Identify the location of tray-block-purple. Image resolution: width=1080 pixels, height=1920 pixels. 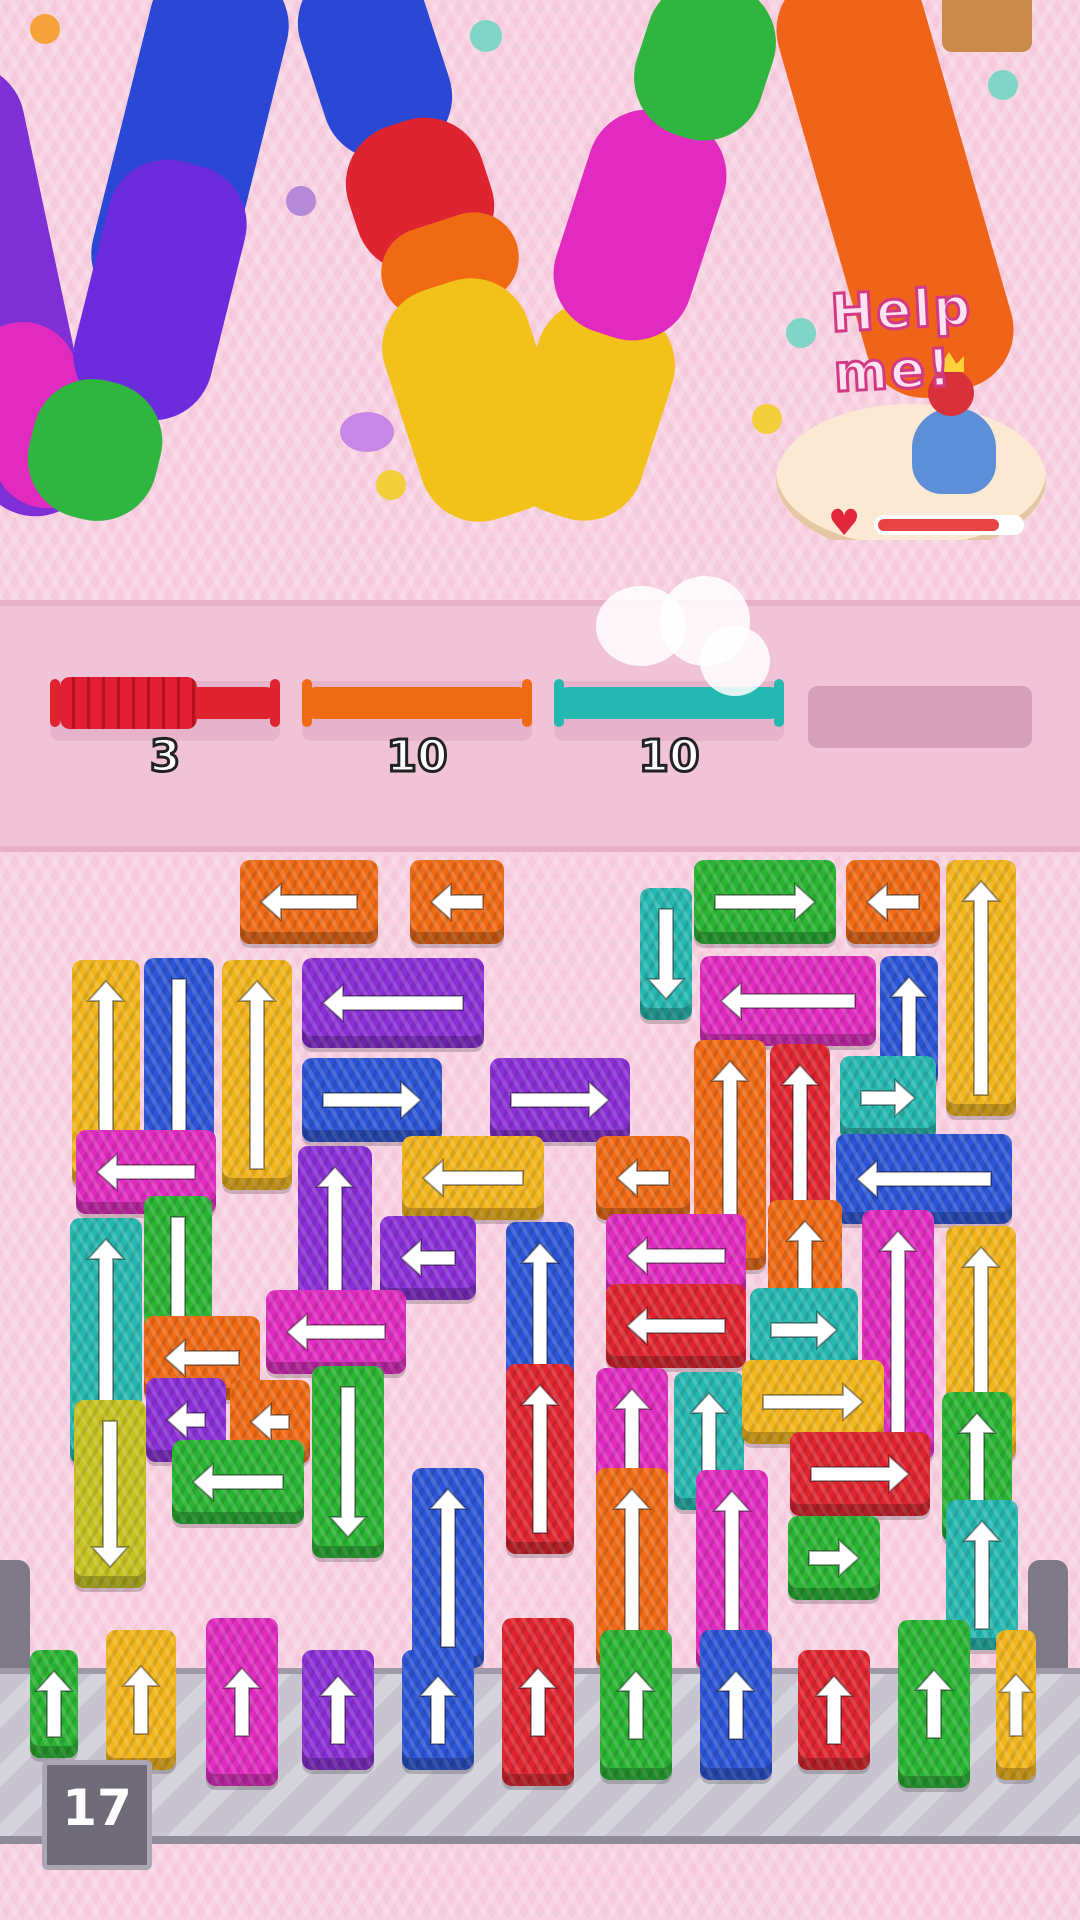
(338, 1710).